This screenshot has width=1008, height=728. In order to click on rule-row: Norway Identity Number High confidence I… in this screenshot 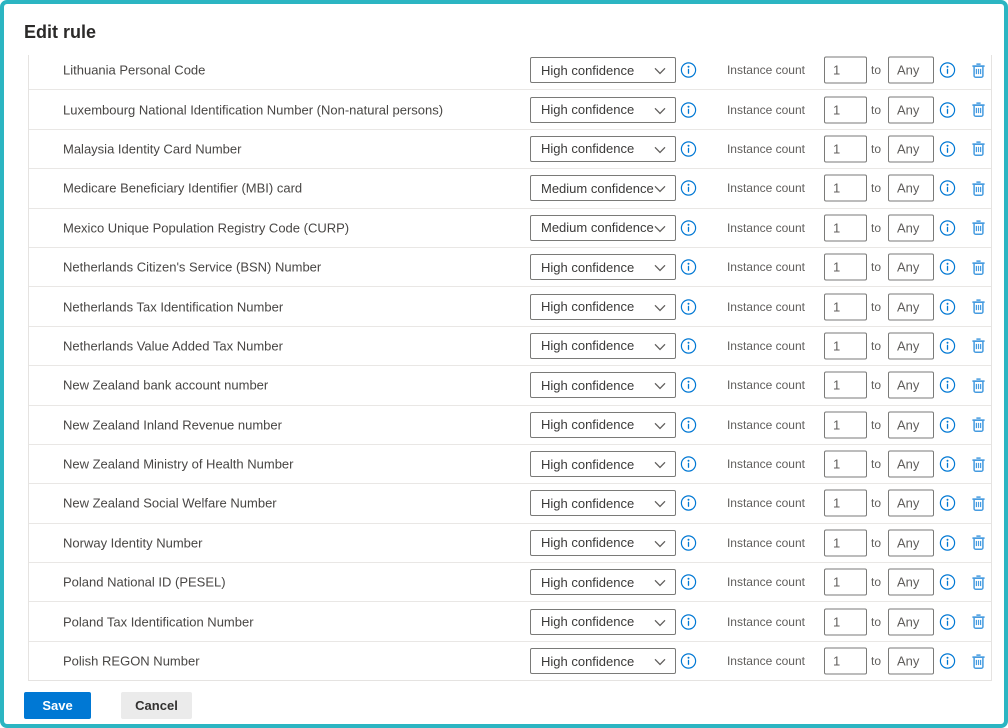, I will do `click(510, 544)`.